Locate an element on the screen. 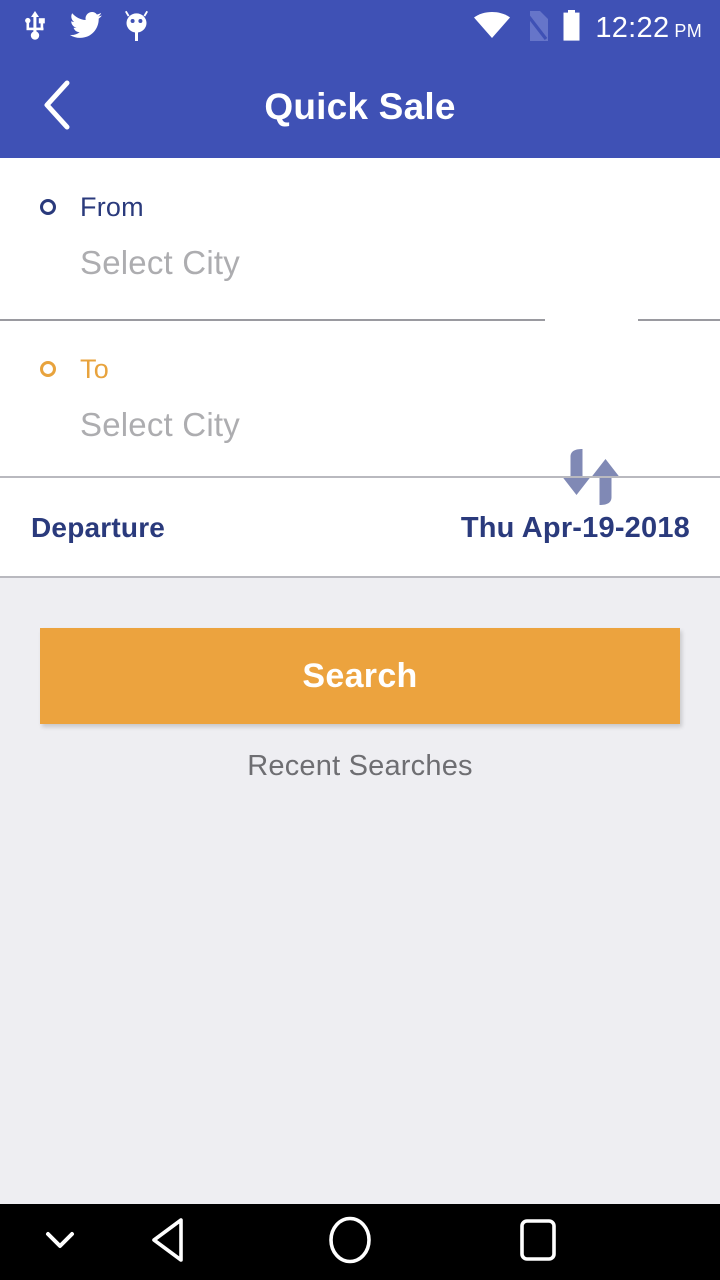 This screenshot has width=720, height=1280. no-sim-icon is located at coordinates (536, 28).